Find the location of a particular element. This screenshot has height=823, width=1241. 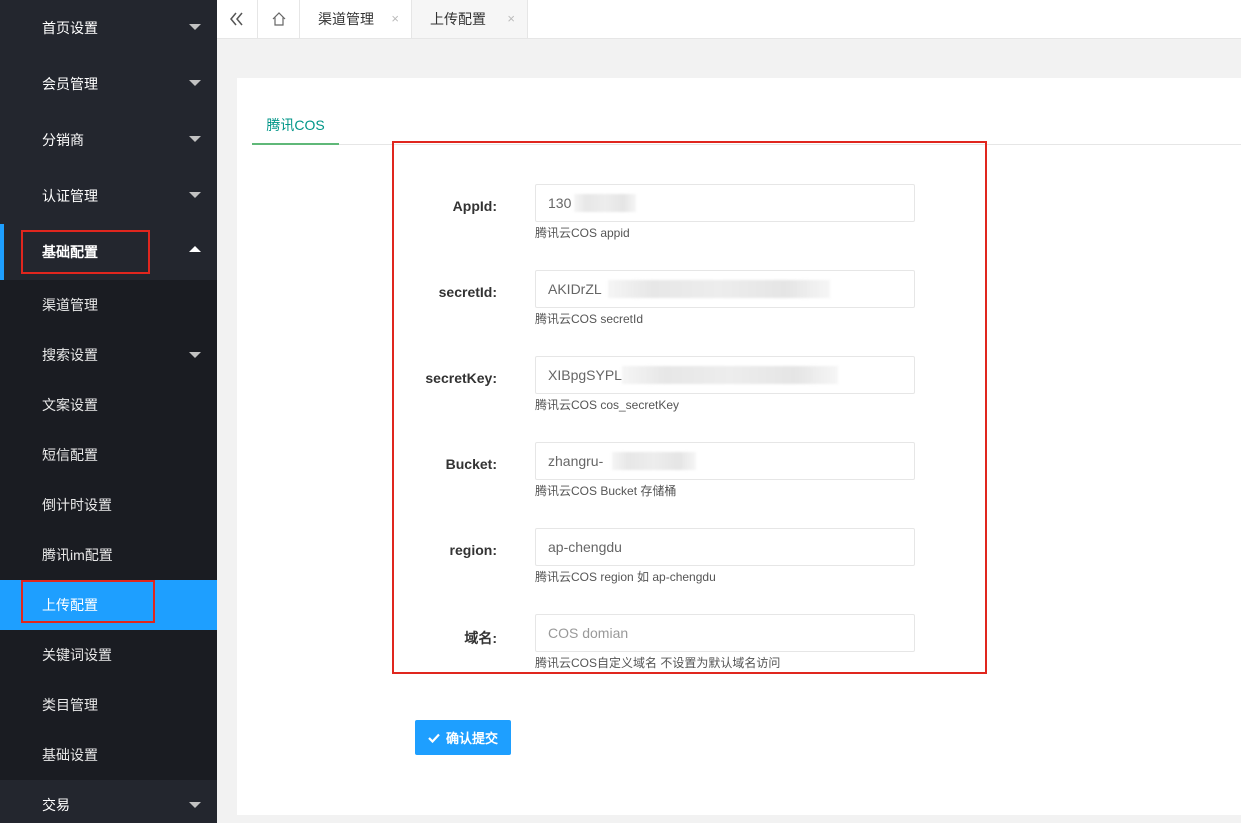

sidebar-item-search-settings: 搜索设置 is located at coordinates (108, 355).